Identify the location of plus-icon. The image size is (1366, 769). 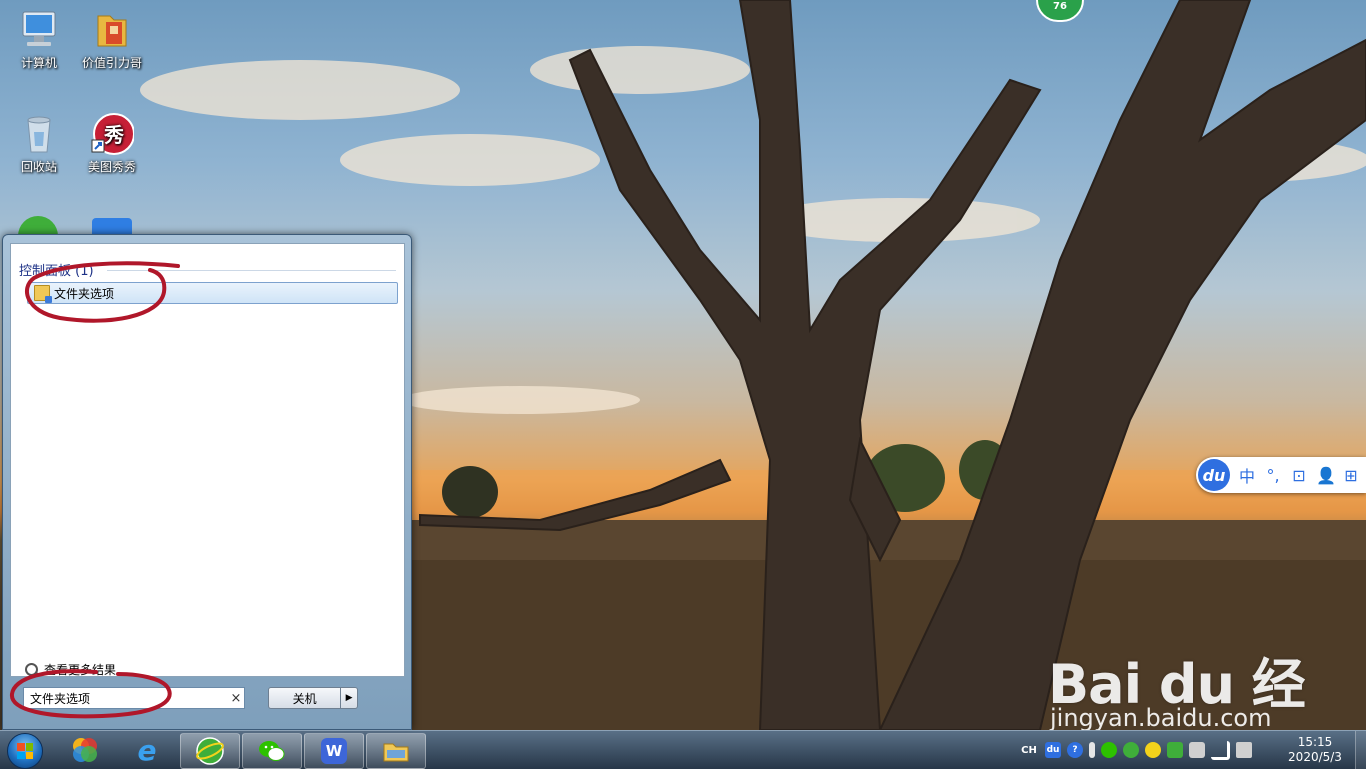
(1153, 750).